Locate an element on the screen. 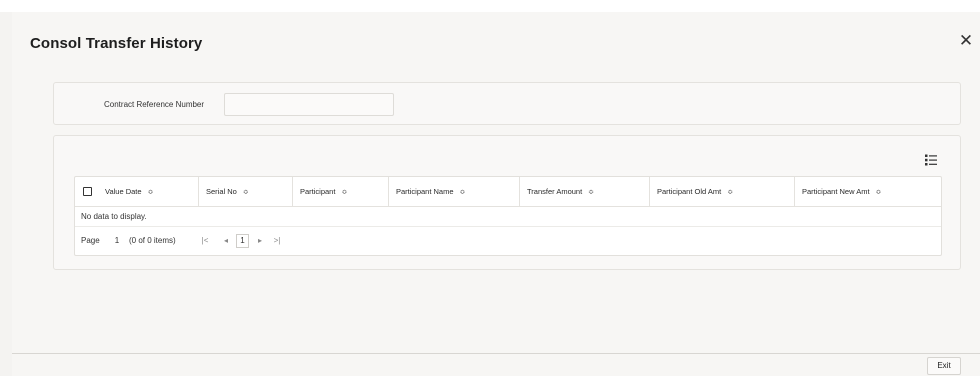 The width and height of the screenshot is (980, 376). close-icon: ✕ is located at coordinates (966, 40).